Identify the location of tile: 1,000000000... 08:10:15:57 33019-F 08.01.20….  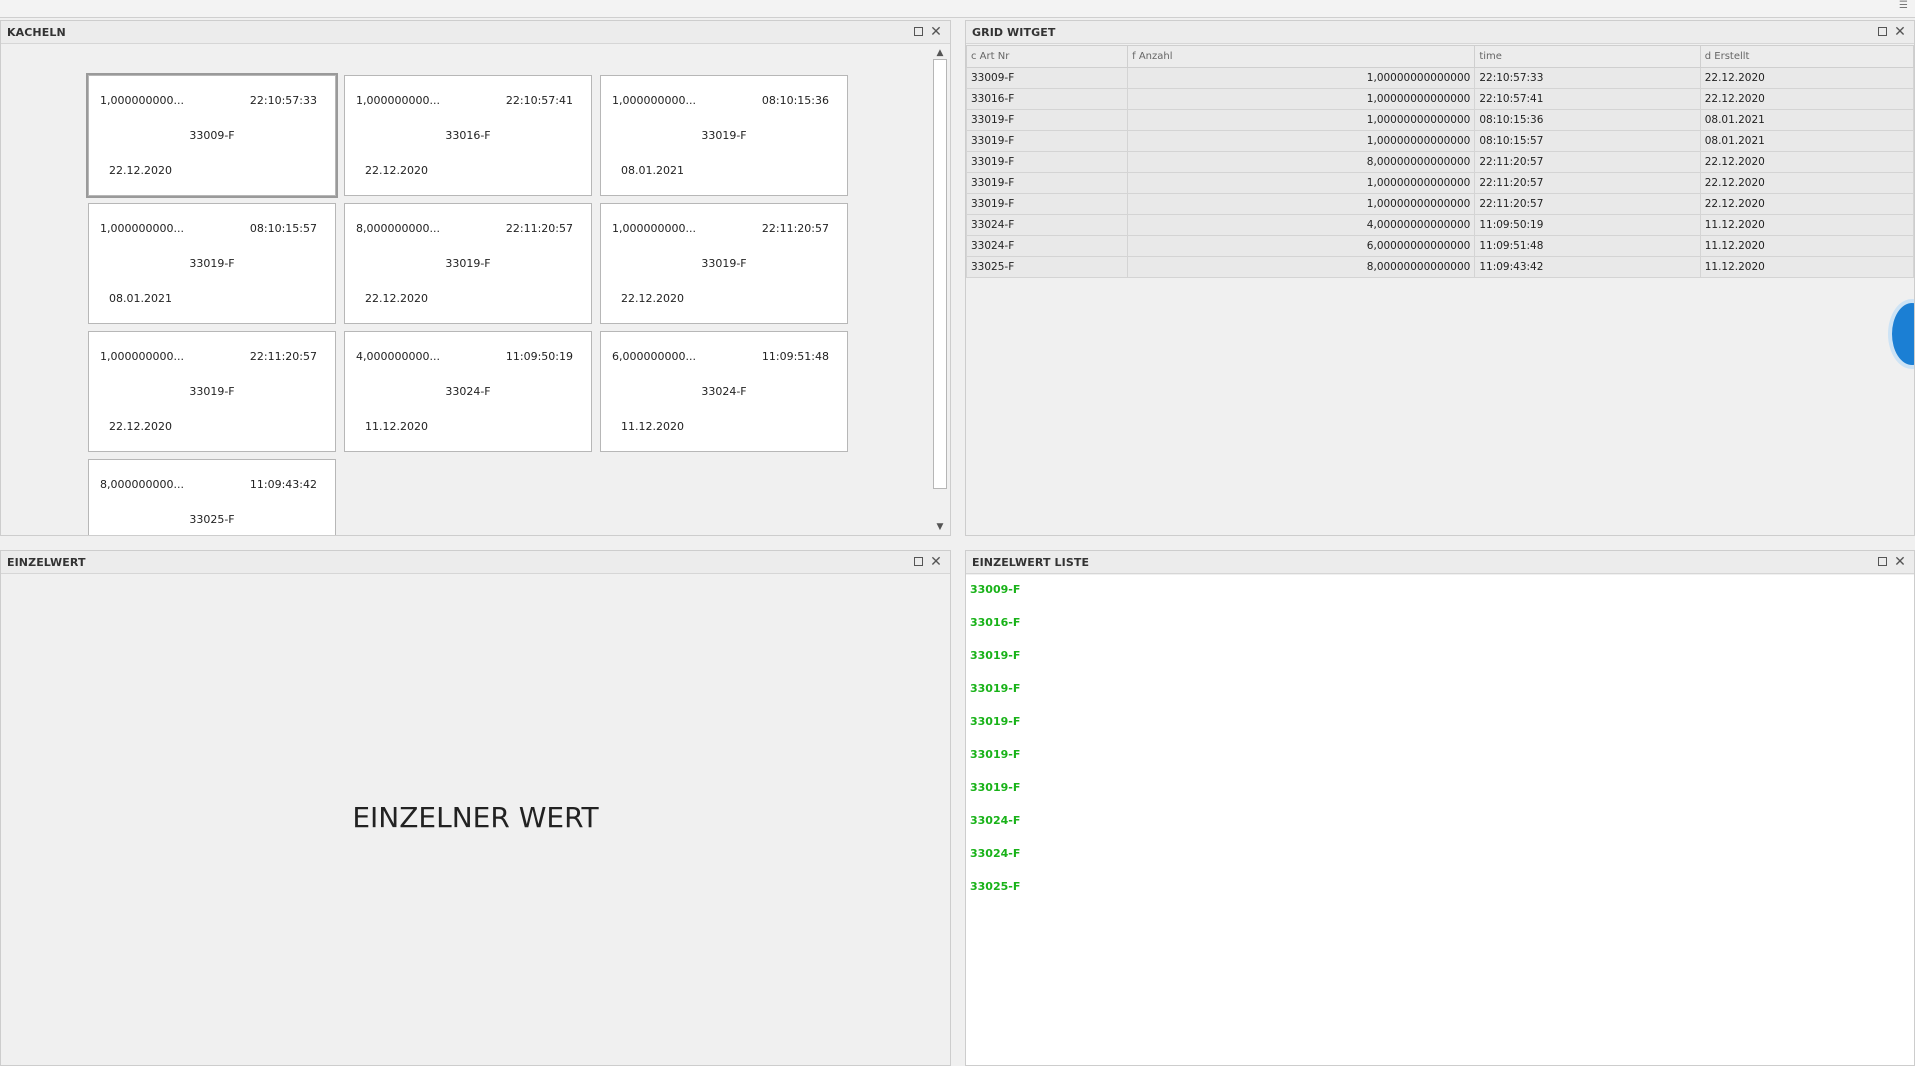
(212, 263).